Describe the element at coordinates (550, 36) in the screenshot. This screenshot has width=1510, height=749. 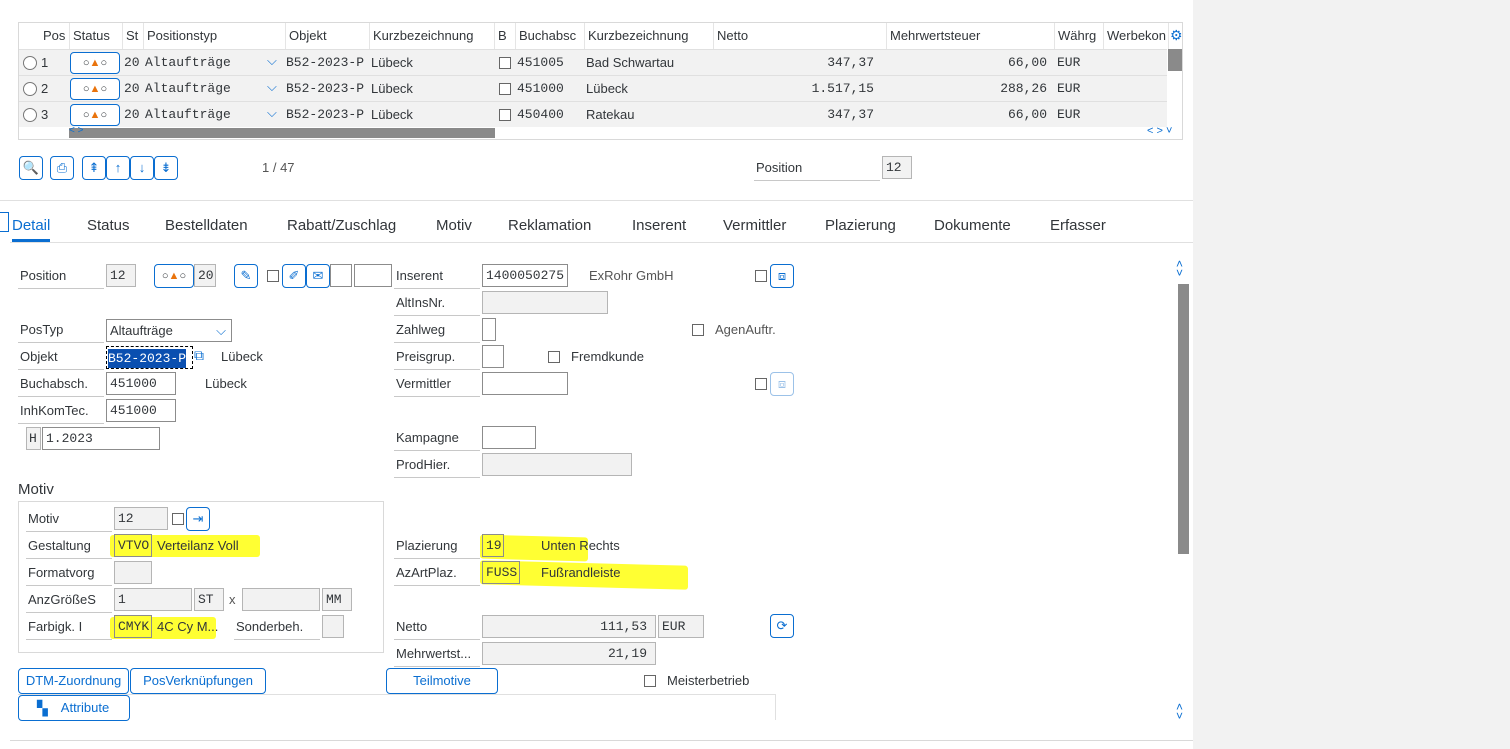
I see `col-header-buchabsc: Buchabsc` at that location.